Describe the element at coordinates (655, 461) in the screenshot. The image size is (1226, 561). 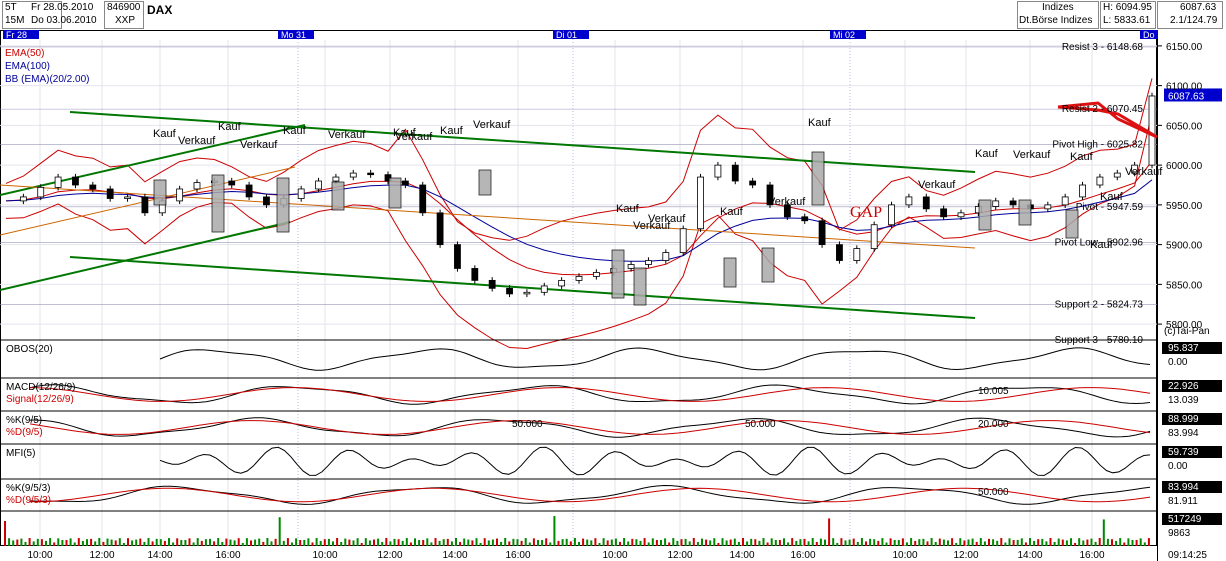
I see `indicator-line` at that location.